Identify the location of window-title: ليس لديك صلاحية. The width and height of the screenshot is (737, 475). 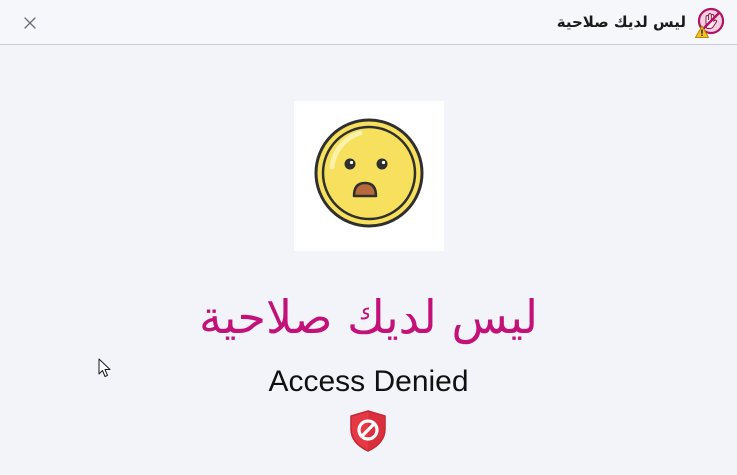
(621, 22).